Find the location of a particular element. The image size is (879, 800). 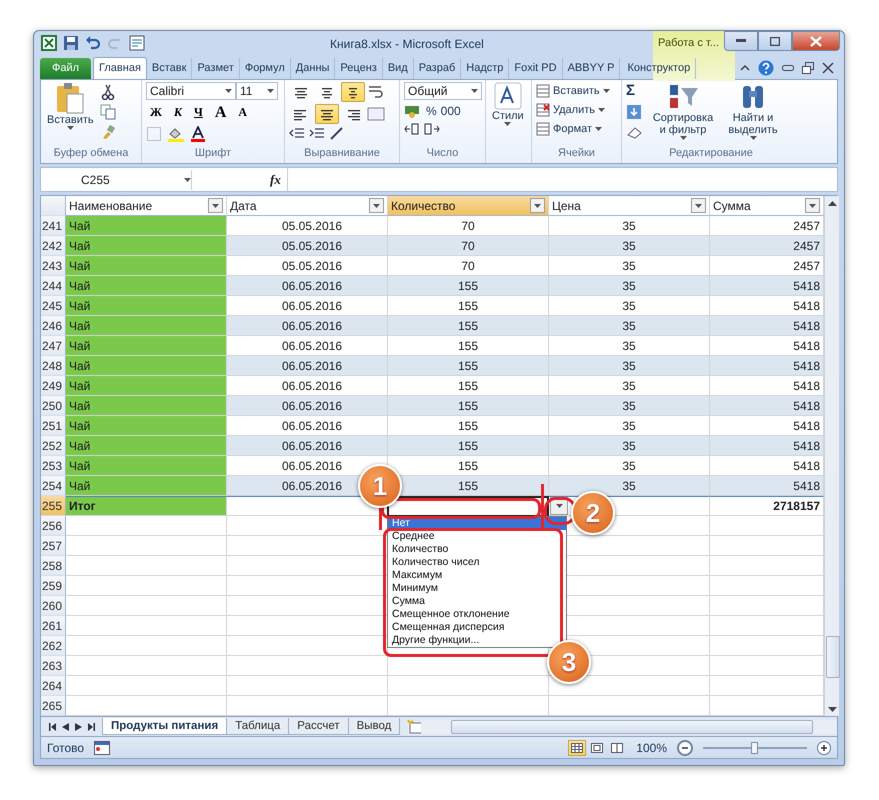

close-button is located at coordinates (816, 41).